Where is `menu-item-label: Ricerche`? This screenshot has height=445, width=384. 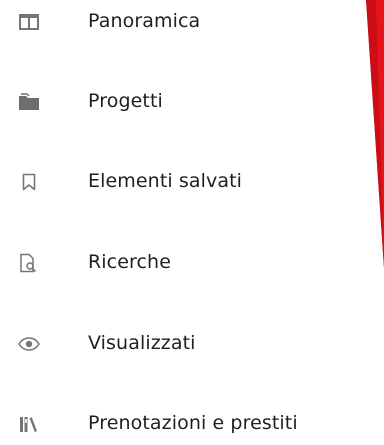
menu-item-label: Ricerche is located at coordinates (129, 262).